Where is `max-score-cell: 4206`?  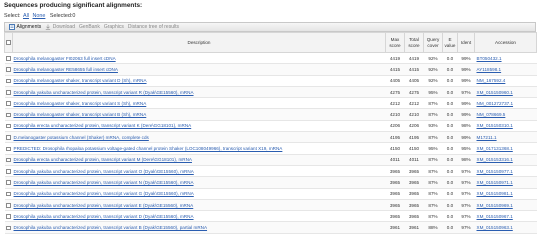
max-score-cell: 4206 is located at coordinates (395, 126).